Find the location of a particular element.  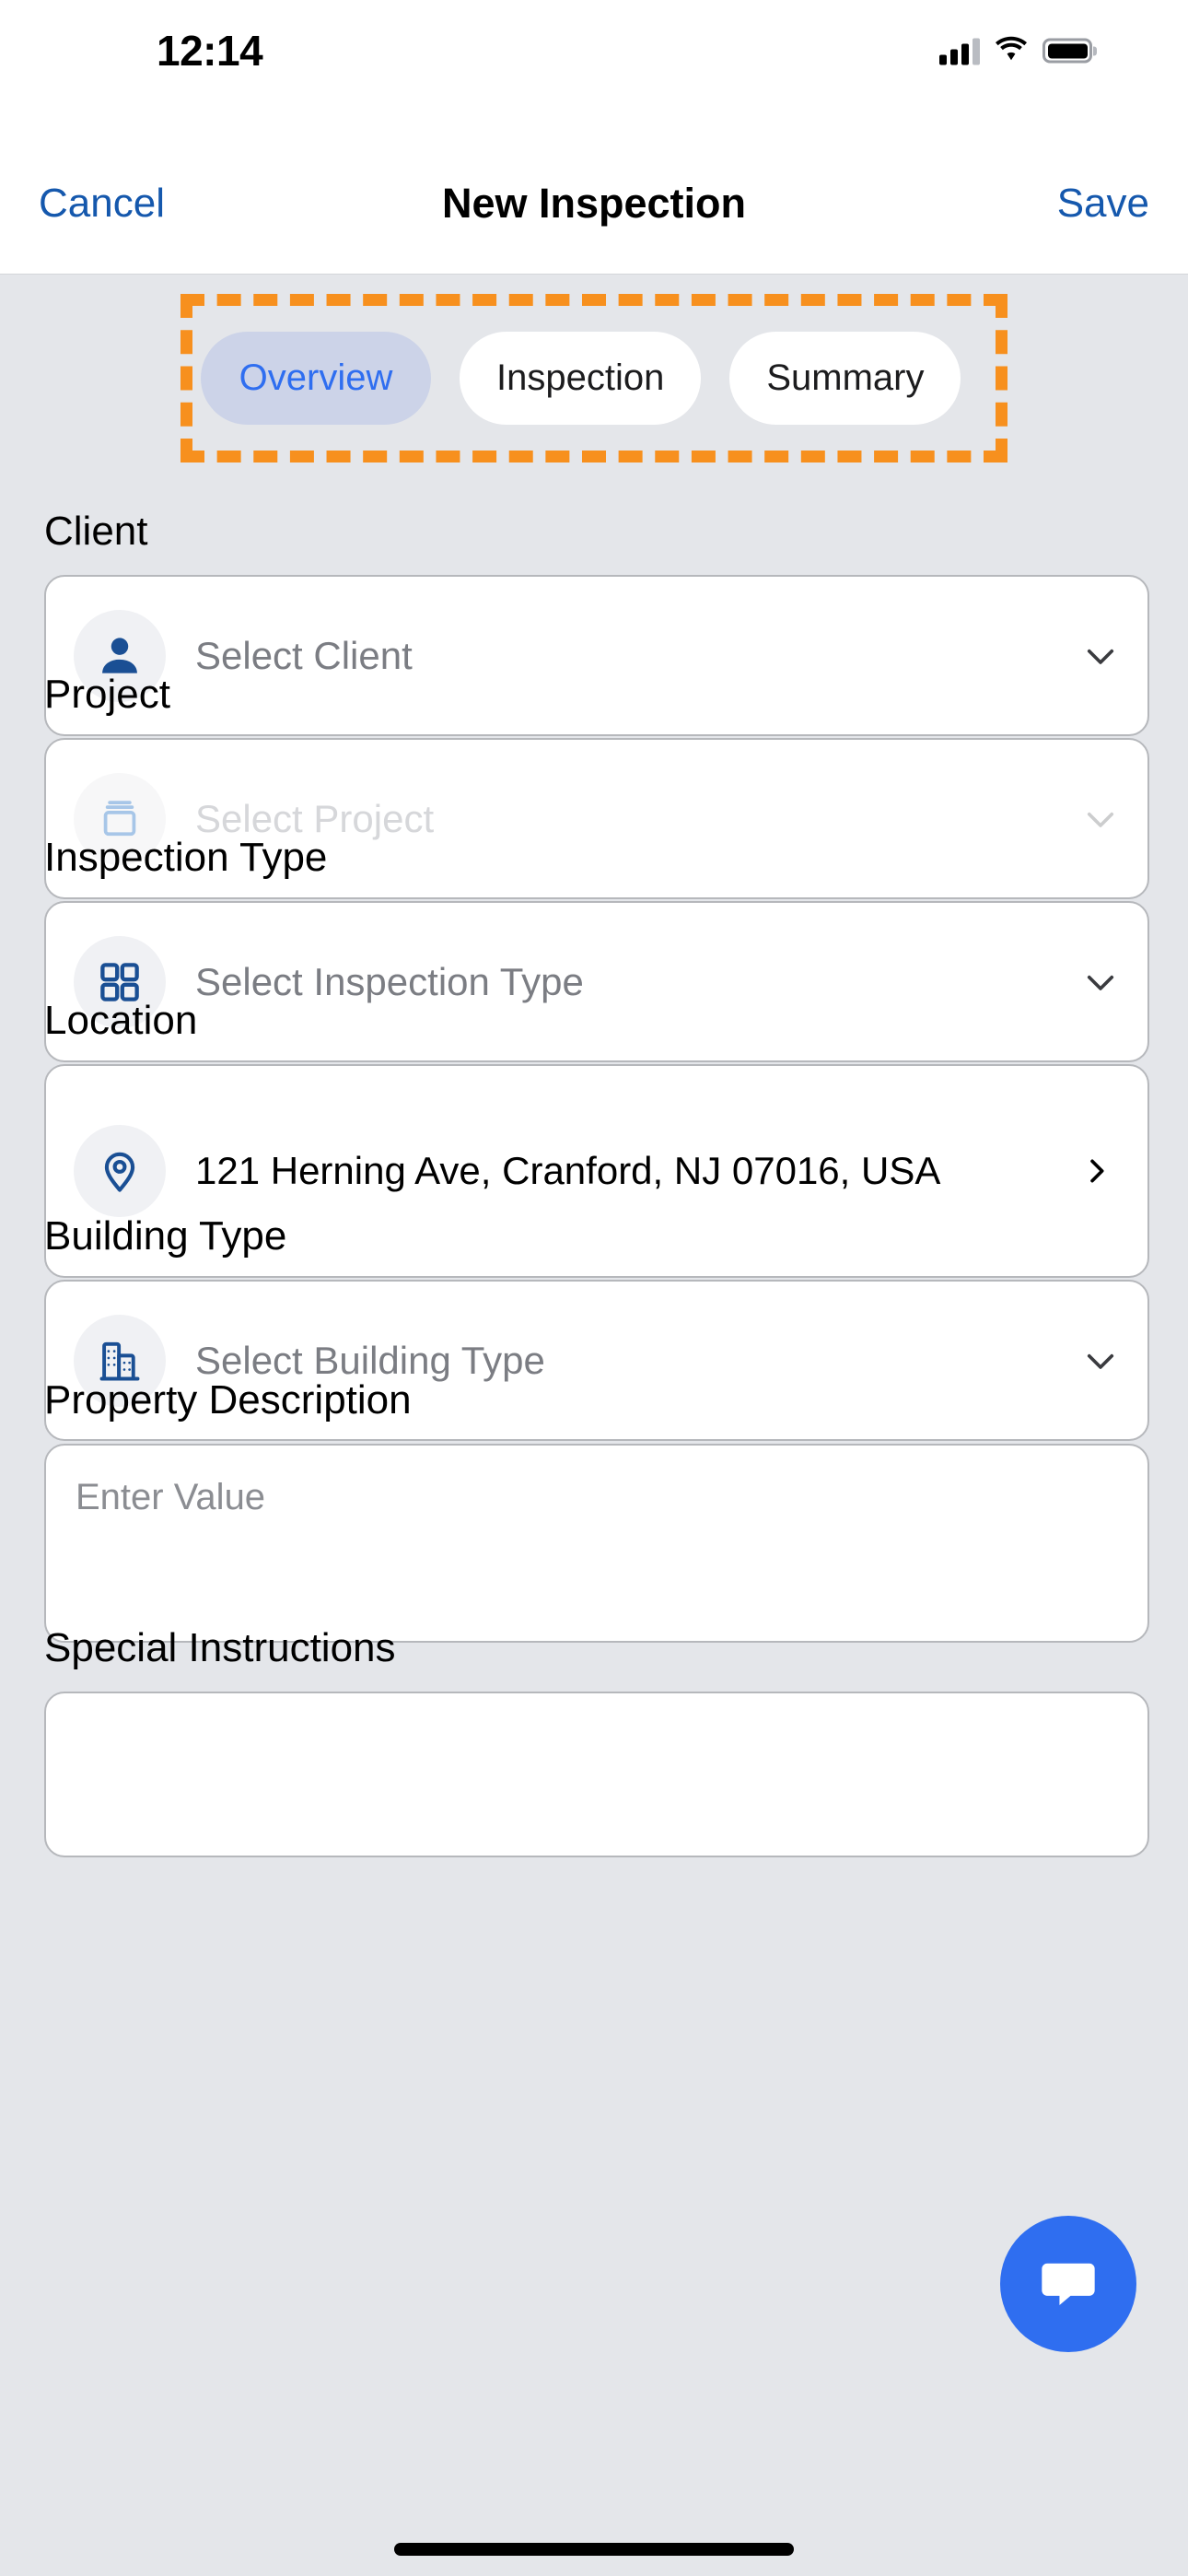

field-group-property-description: Property Description Enter Value is located at coordinates (596, 1510).